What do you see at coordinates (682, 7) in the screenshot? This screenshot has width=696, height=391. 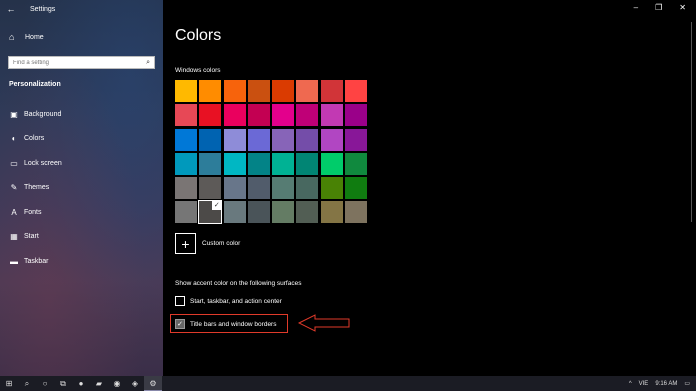 I see `close-icon: ✕` at bounding box center [682, 7].